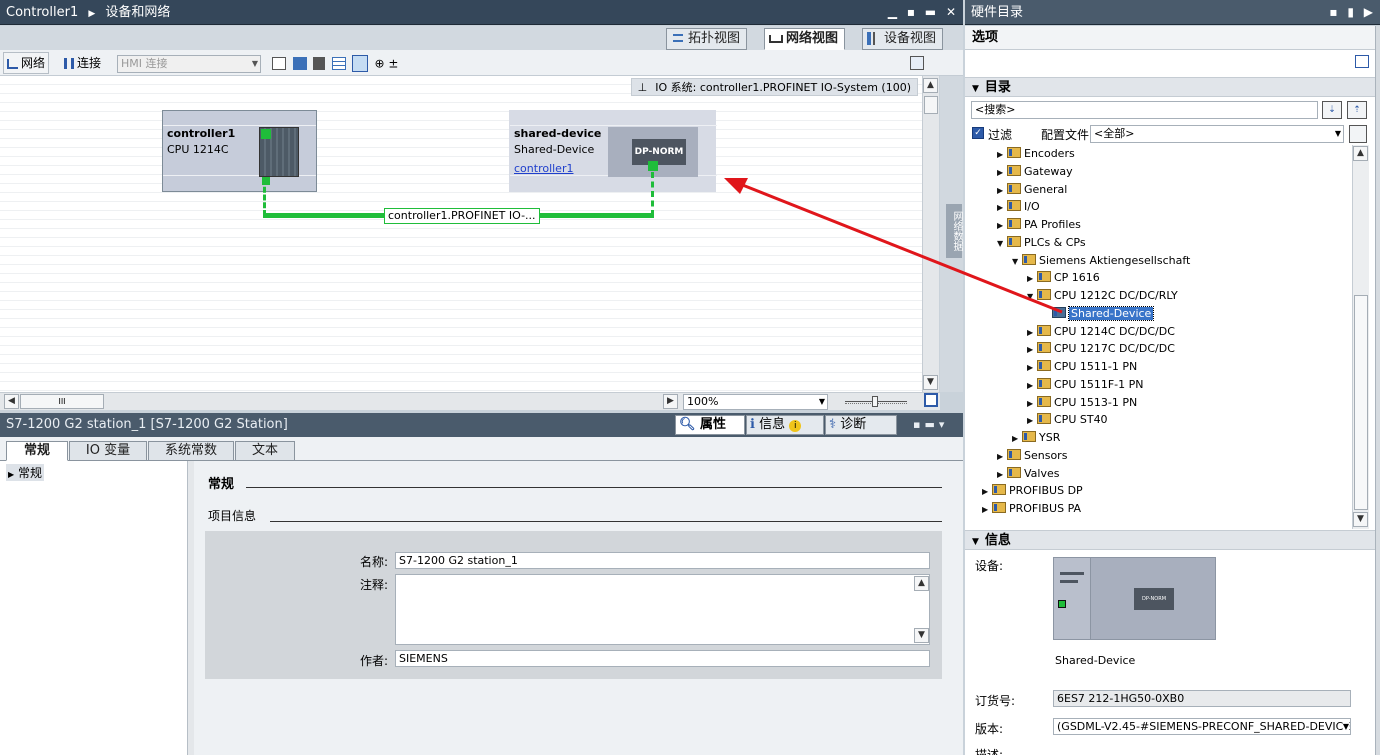  I want to click on side-tab: 网络数据, so click(954, 231).